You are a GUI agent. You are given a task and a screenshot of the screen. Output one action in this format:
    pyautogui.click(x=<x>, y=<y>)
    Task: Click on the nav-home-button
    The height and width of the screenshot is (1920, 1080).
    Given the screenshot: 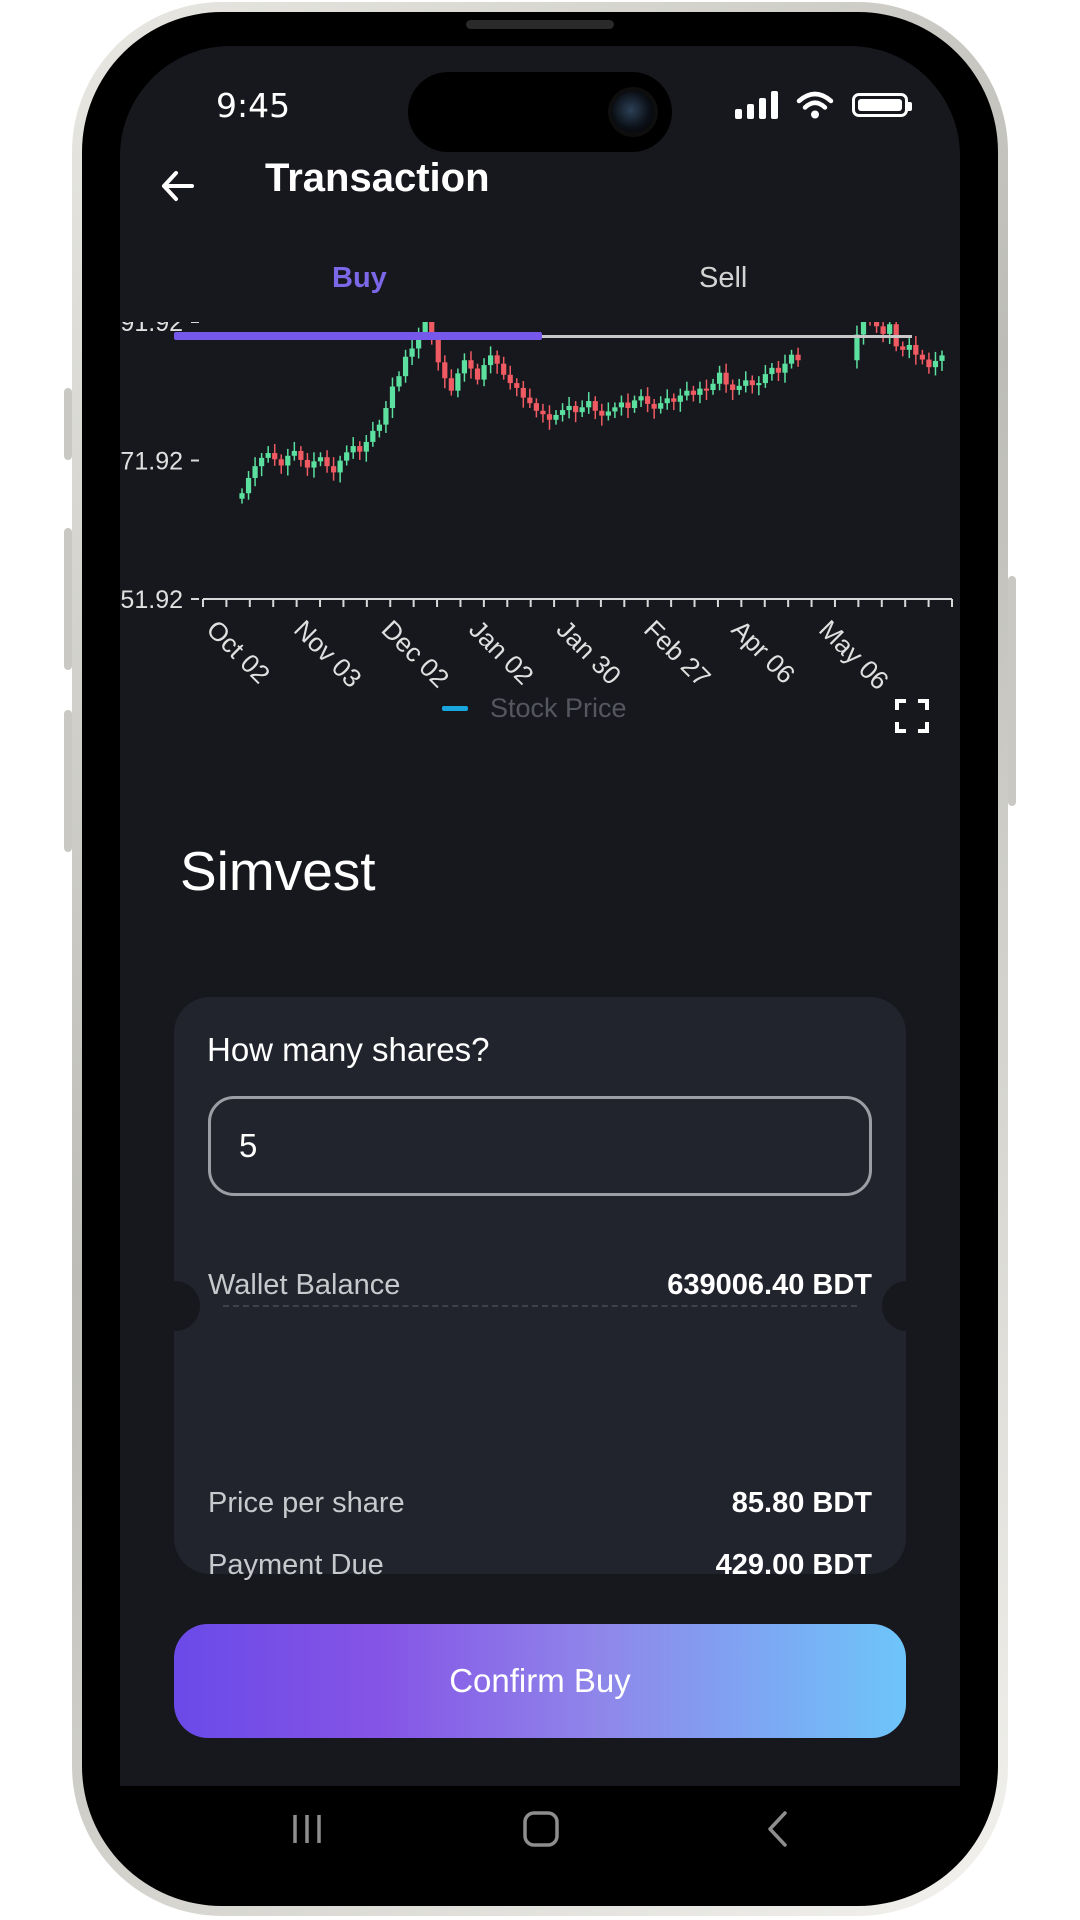 What is the action you would take?
    pyautogui.click(x=541, y=1829)
    